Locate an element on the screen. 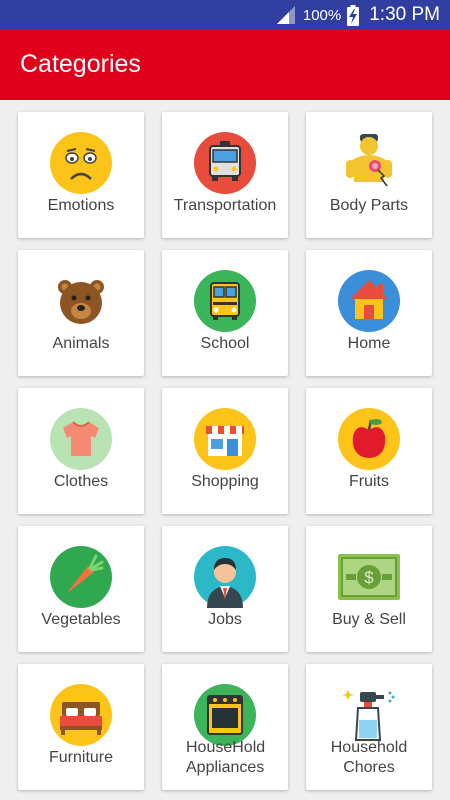 Image resolution: width=450 pixels, height=800 pixels. category-card-shopping: Shopping is located at coordinates (225, 451).